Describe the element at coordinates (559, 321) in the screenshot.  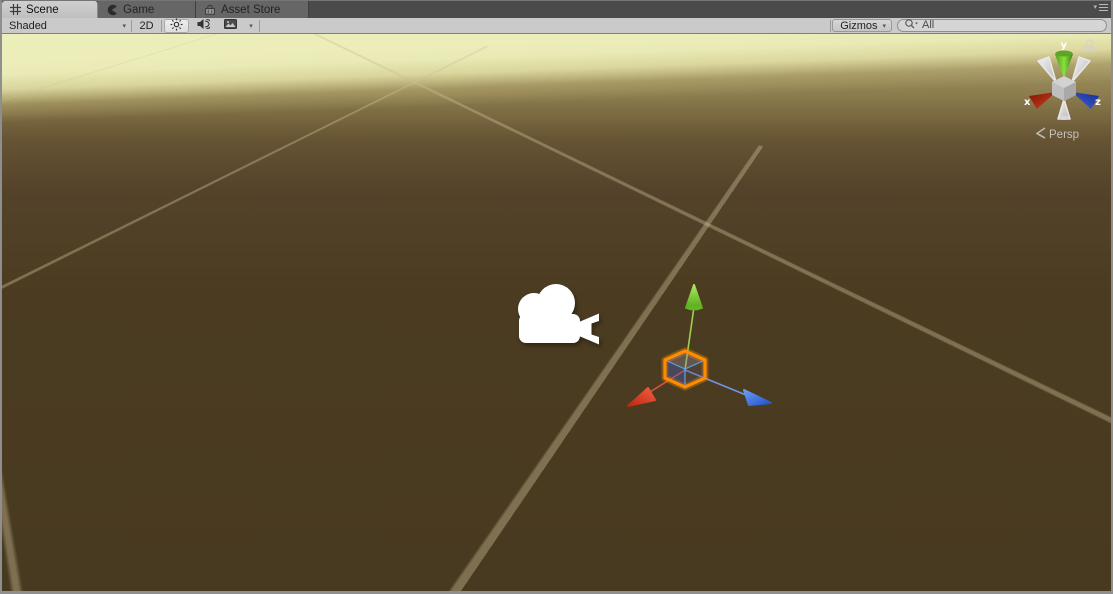
I see `camera-gizmo-icon` at that location.